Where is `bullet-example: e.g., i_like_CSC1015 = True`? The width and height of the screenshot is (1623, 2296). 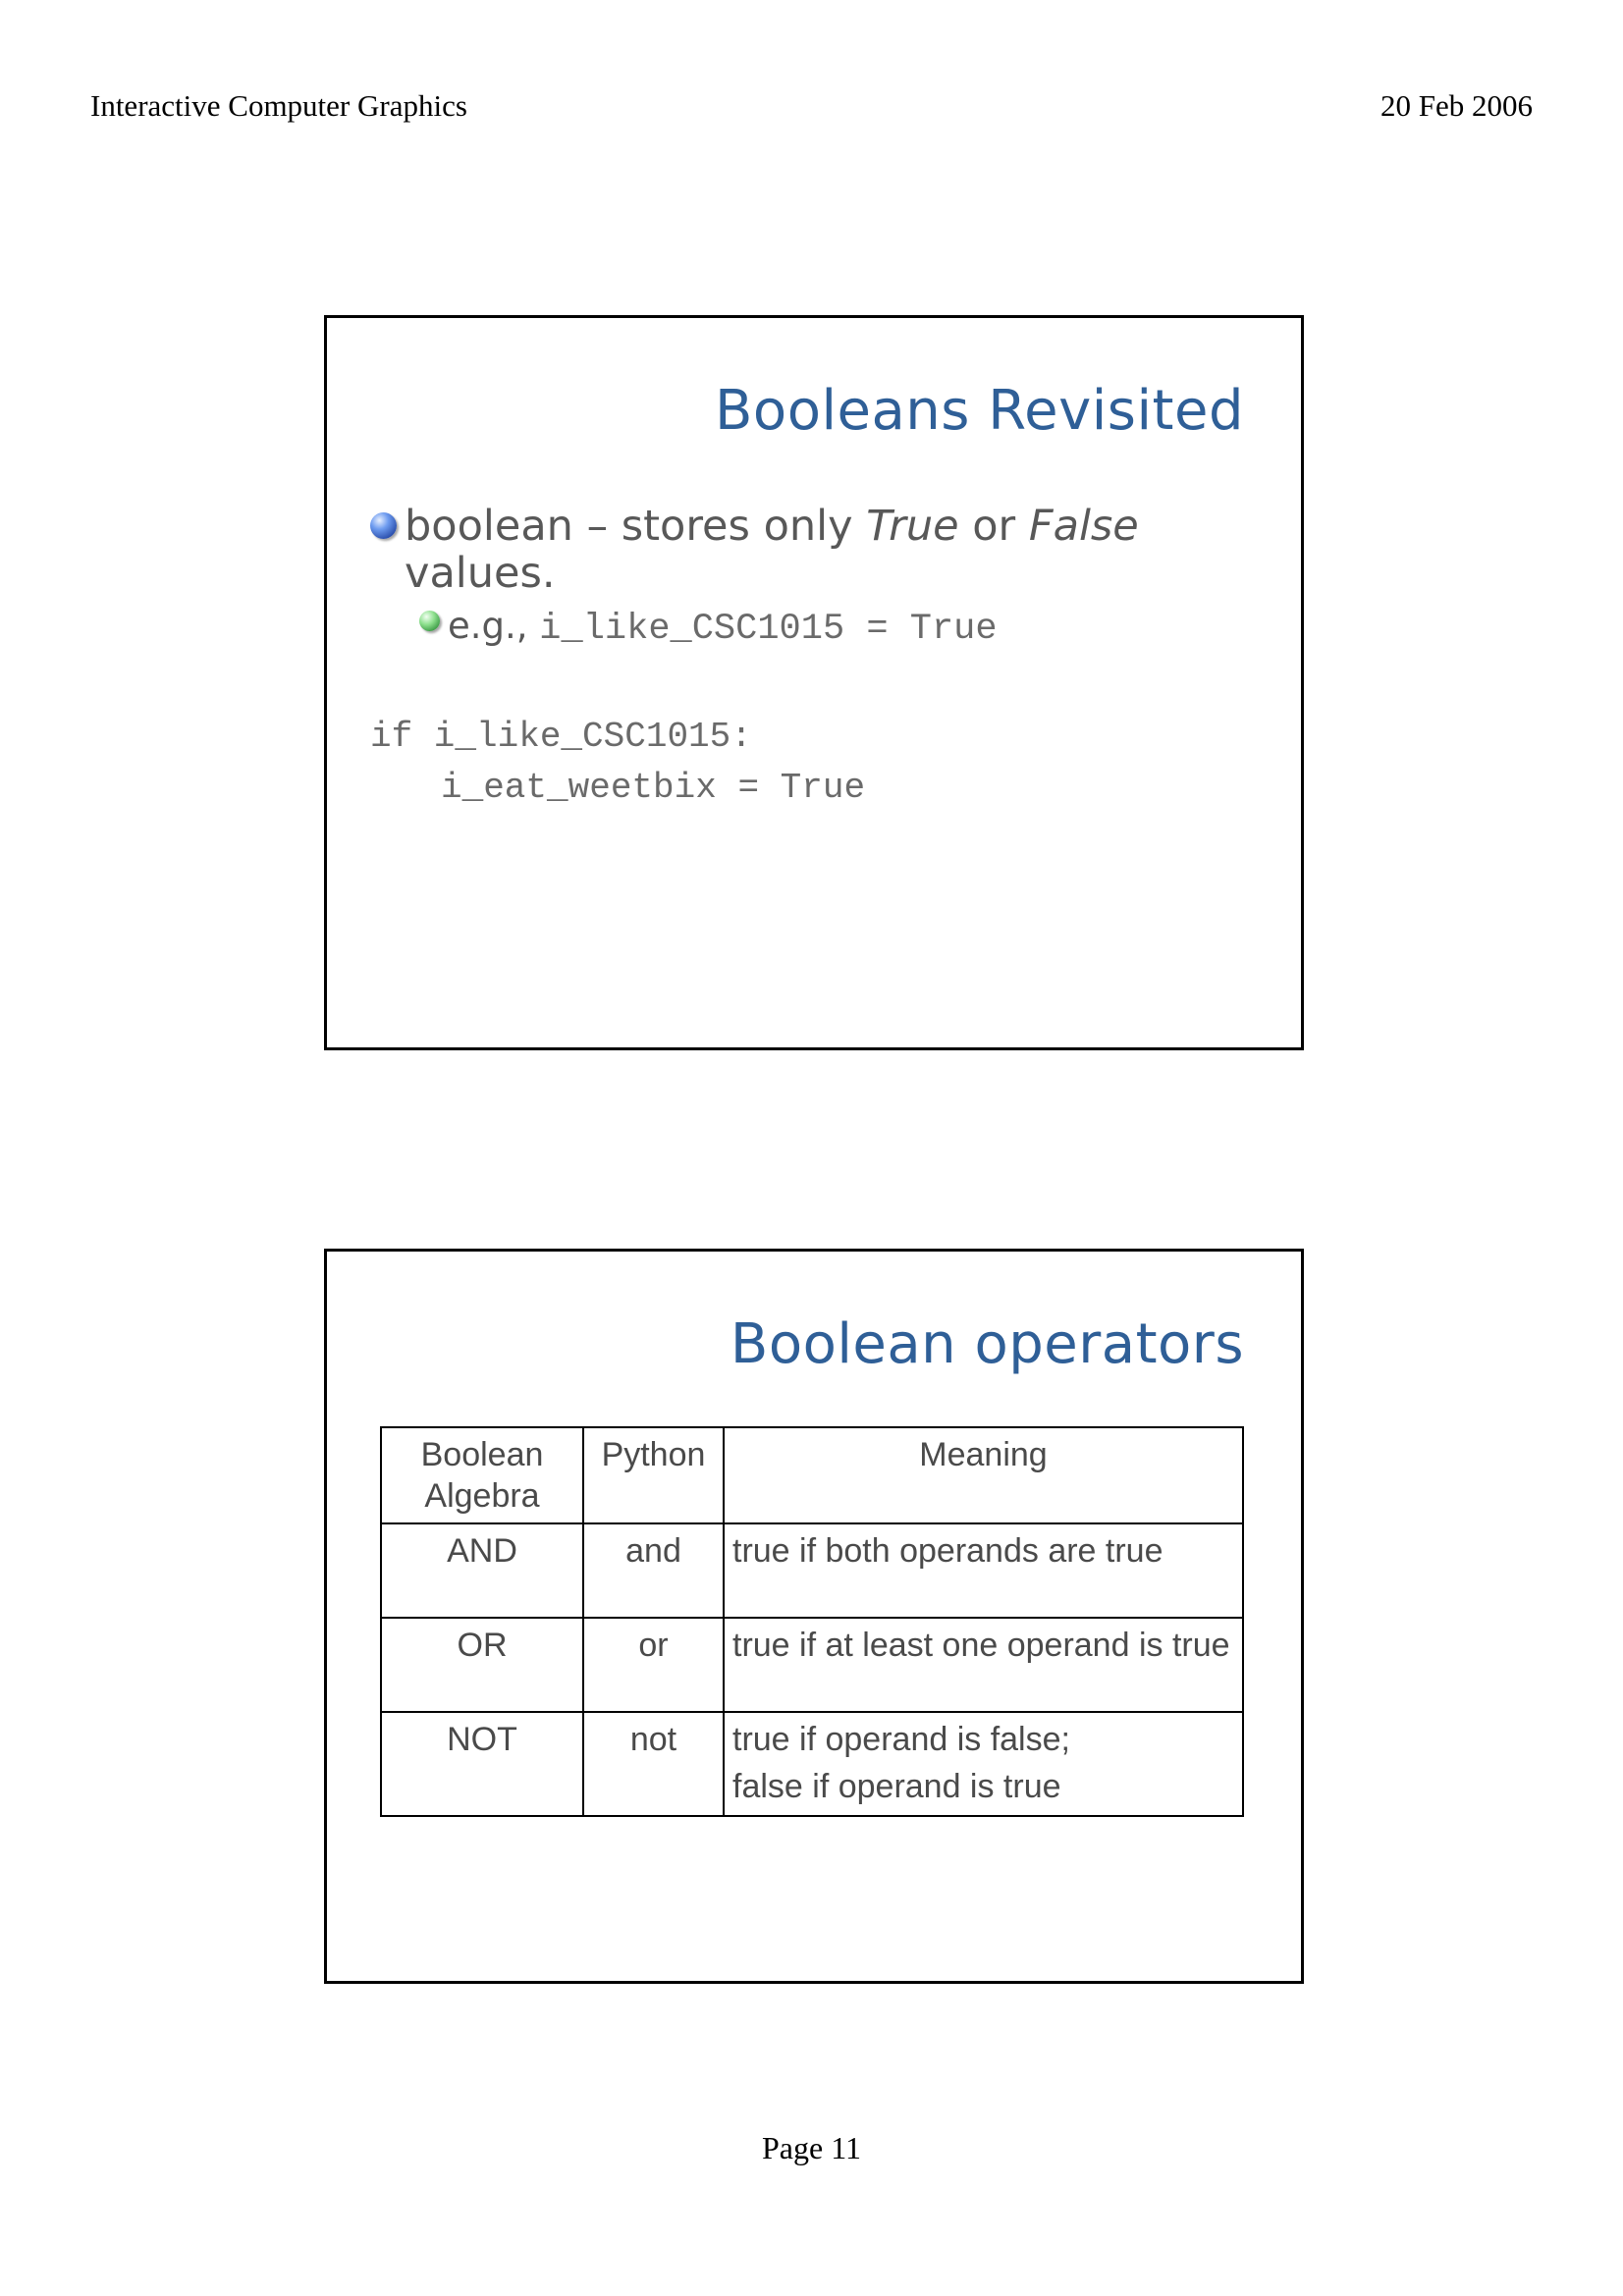 bullet-example: e.g., i_like_CSC1015 = True is located at coordinates (831, 628).